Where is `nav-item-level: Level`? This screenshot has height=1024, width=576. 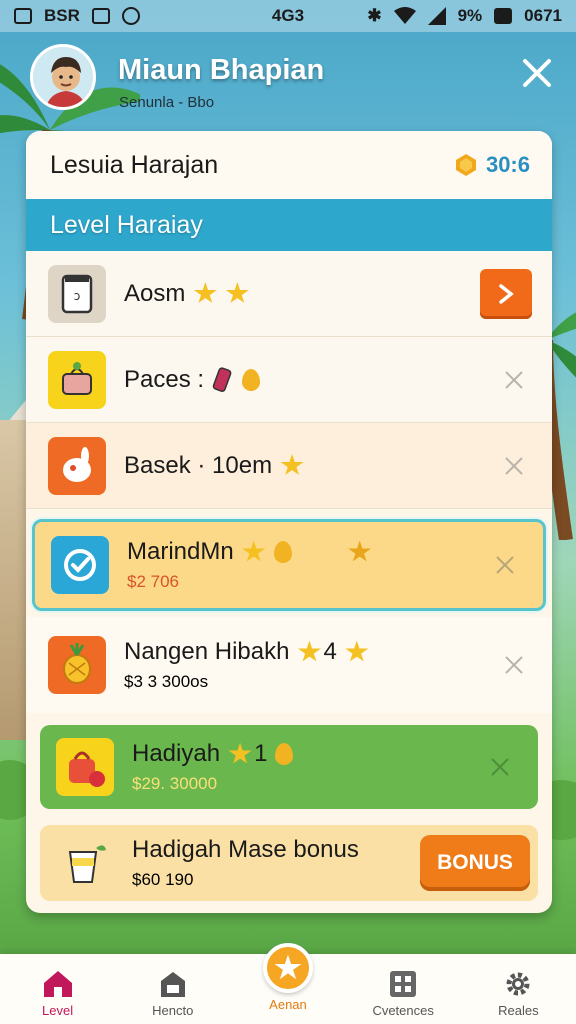
nav-item-level: Level is located at coordinates (58, 993).